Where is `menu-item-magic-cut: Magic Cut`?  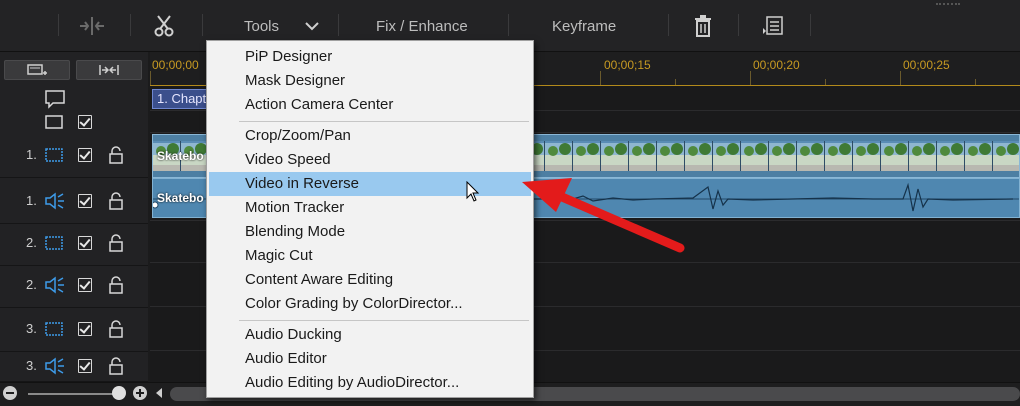 menu-item-magic-cut: Magic Cut is located at coordinates (370, 256).